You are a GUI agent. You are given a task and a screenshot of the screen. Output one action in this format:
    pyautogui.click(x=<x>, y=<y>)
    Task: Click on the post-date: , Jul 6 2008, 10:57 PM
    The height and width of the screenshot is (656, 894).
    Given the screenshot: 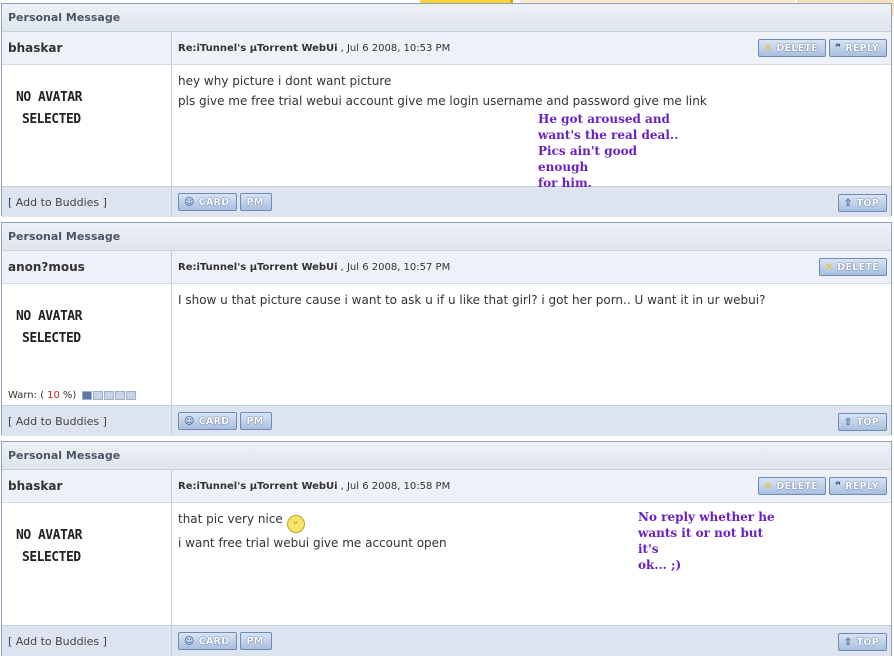 What is the action you would take?
    pyautogui.click(x=395, y=267)
    